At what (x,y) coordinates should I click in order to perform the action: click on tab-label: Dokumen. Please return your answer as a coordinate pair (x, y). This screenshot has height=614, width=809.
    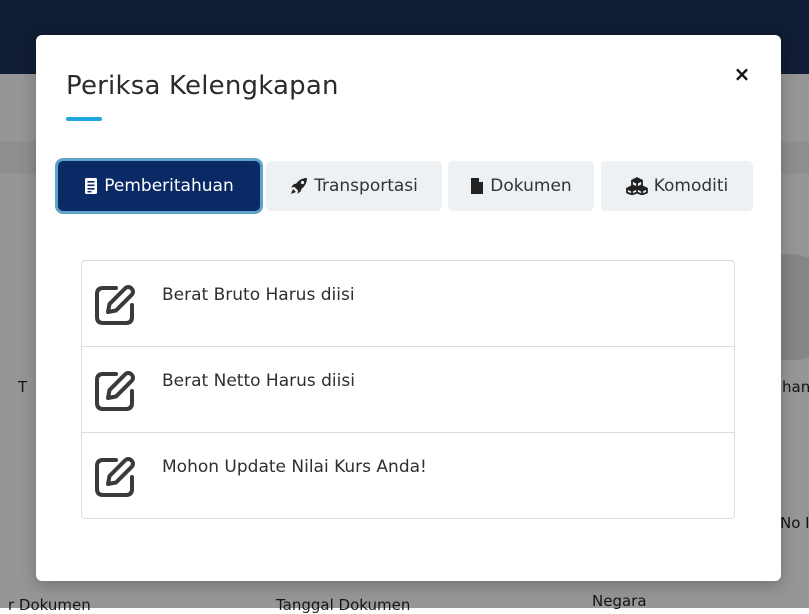
    Looking at the image, I should click on (531, 186).